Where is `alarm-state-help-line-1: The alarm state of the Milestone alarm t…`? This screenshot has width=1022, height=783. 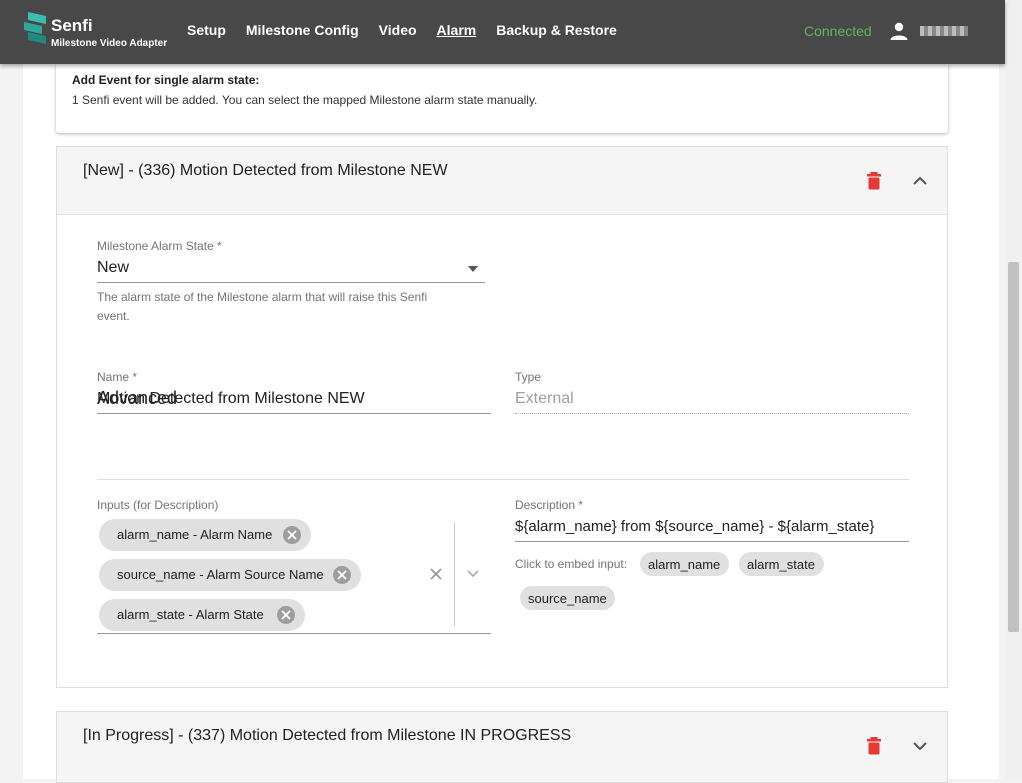 alarm-state-help-line-1: The alarm state of the Milestone alarm t… is located at coordinates (262, 297).